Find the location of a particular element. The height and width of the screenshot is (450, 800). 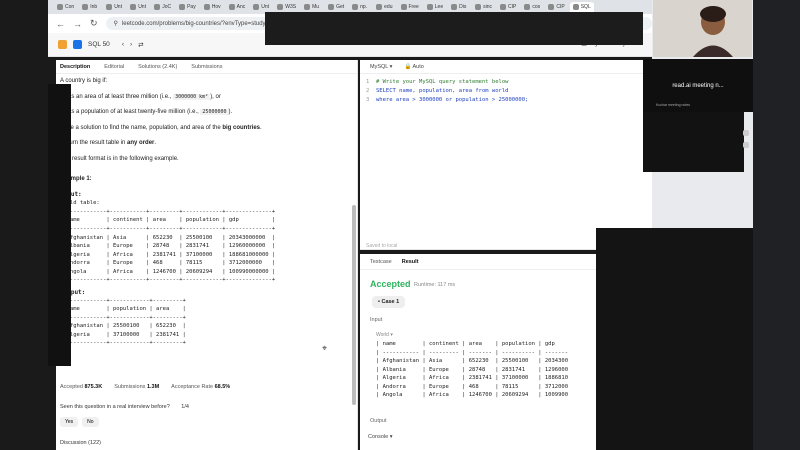

browser-tab-label: W3S is located at coordinates (291, 7).